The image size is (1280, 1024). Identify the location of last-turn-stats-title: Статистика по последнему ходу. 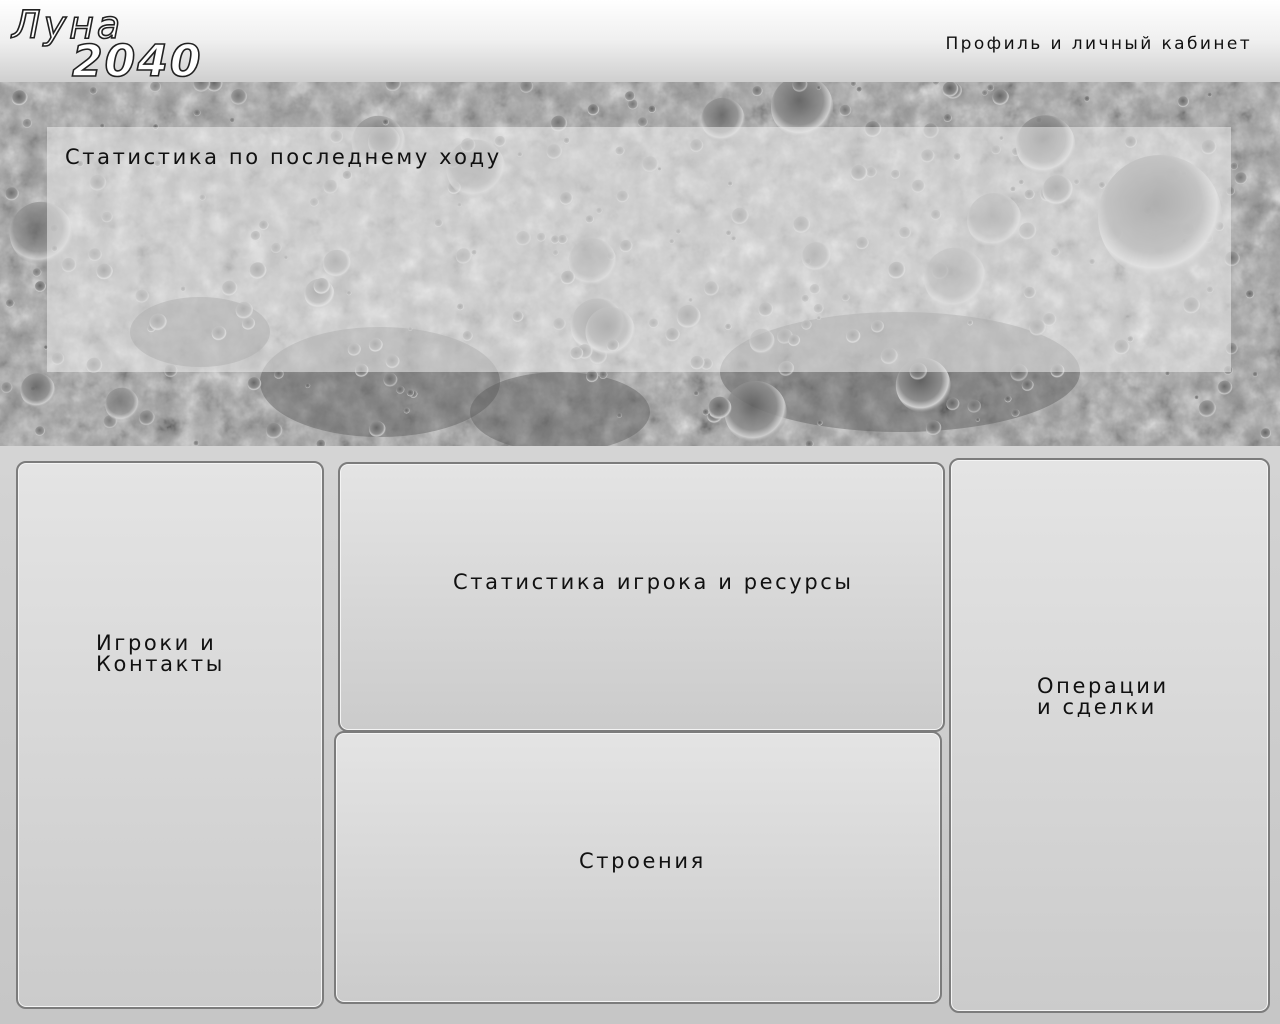
(283, 157).